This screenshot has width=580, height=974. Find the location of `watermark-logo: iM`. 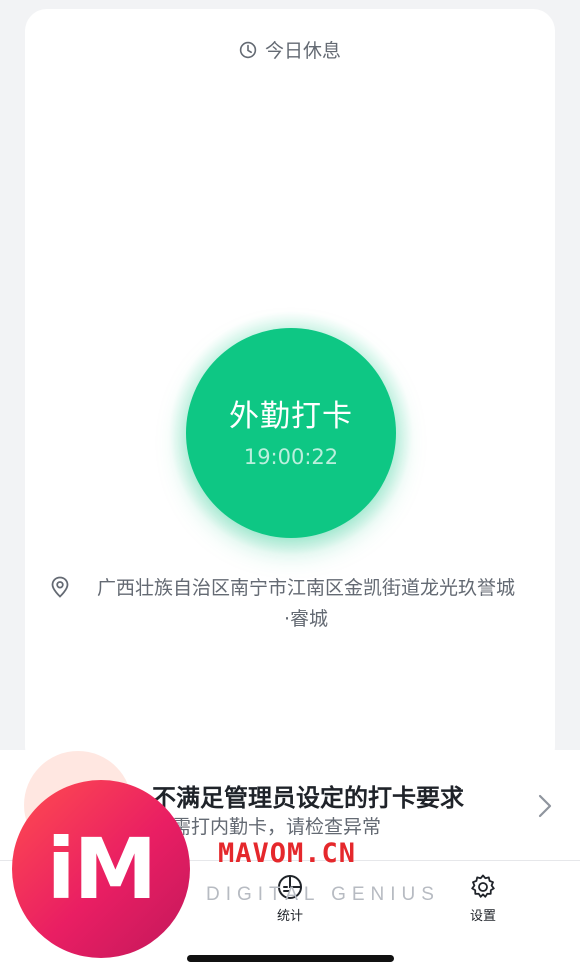

watermark-logo: iM is located at coordinates (101, 869).